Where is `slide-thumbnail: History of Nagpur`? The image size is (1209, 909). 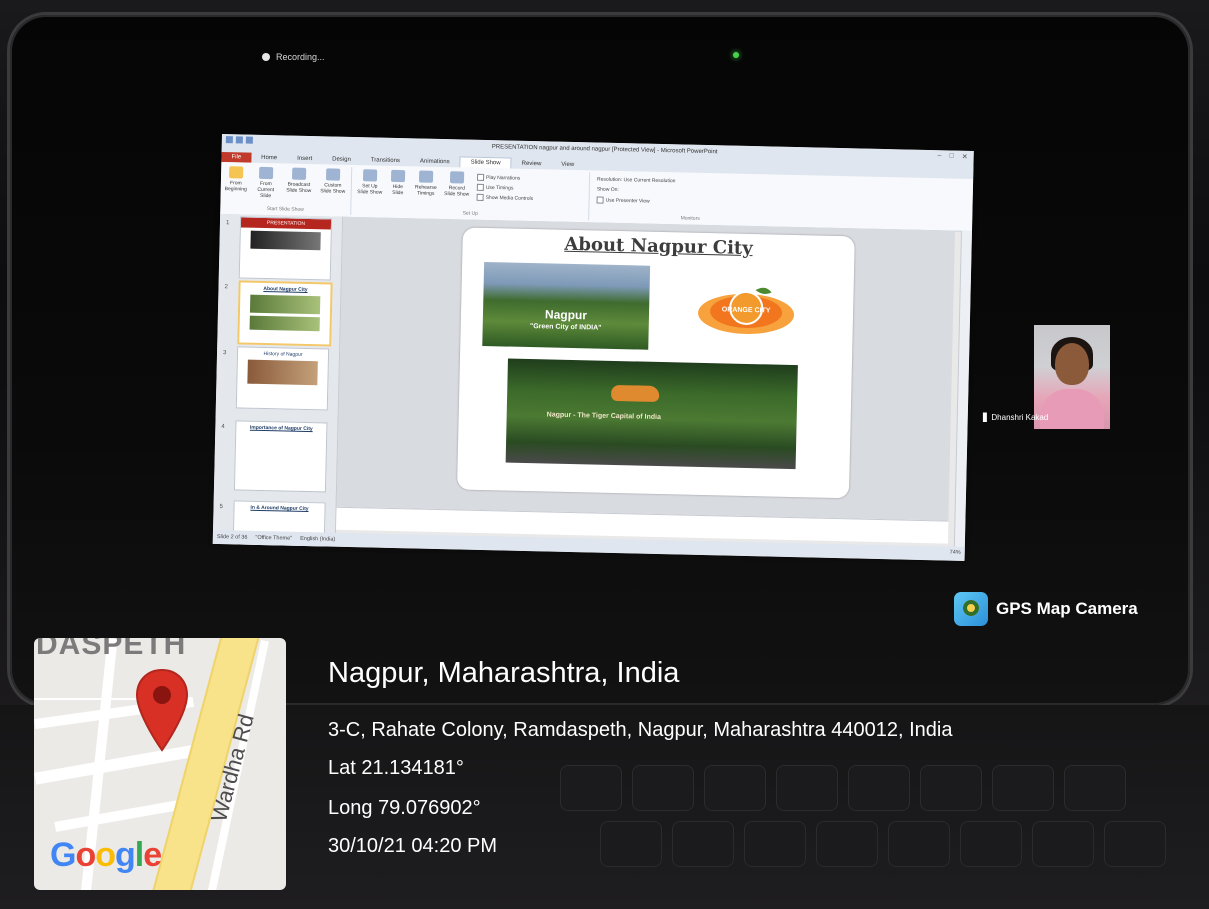
slide-thumbnail: History of Nagpur is located at coordinates (282, 378).